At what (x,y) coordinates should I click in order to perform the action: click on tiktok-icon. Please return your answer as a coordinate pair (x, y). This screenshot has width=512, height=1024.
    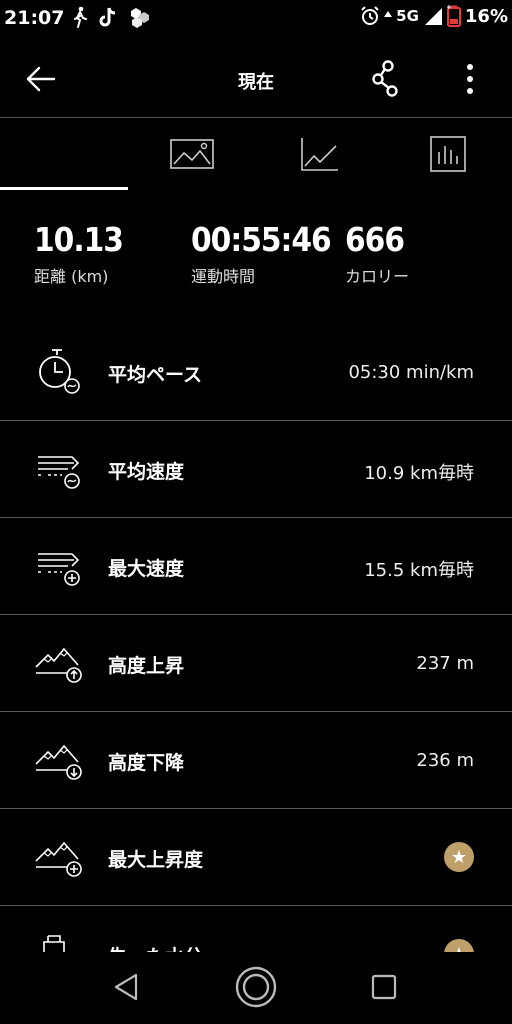
    Looking at the image, I should click on (107, 17).